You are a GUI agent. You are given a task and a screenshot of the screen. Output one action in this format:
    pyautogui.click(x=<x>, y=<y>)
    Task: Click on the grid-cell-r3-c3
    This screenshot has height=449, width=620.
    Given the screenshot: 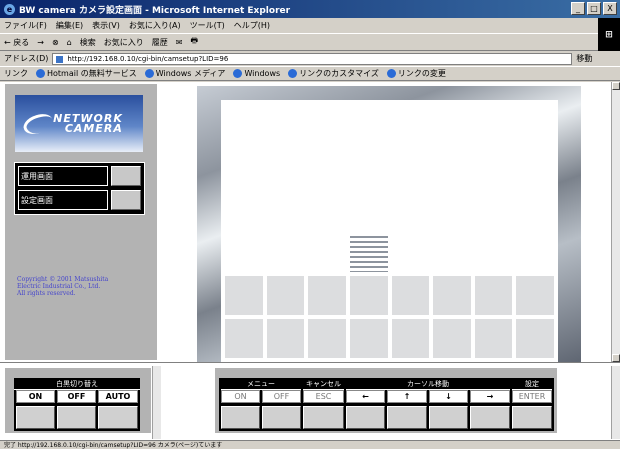 What is the action you would take?
    pyautogui.click(x=368, y=252)
    